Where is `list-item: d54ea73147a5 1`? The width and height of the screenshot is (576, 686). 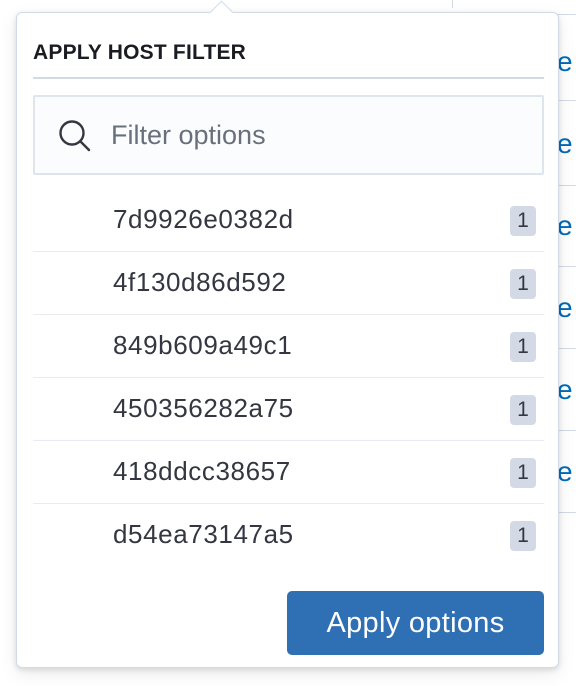 list-item: d54ea73147a5 1 is located at coordinates (288, 535).